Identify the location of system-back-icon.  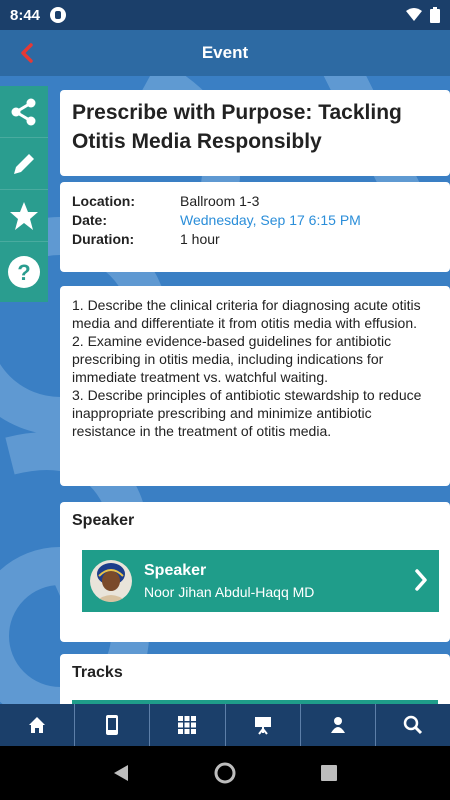
(121, 773).